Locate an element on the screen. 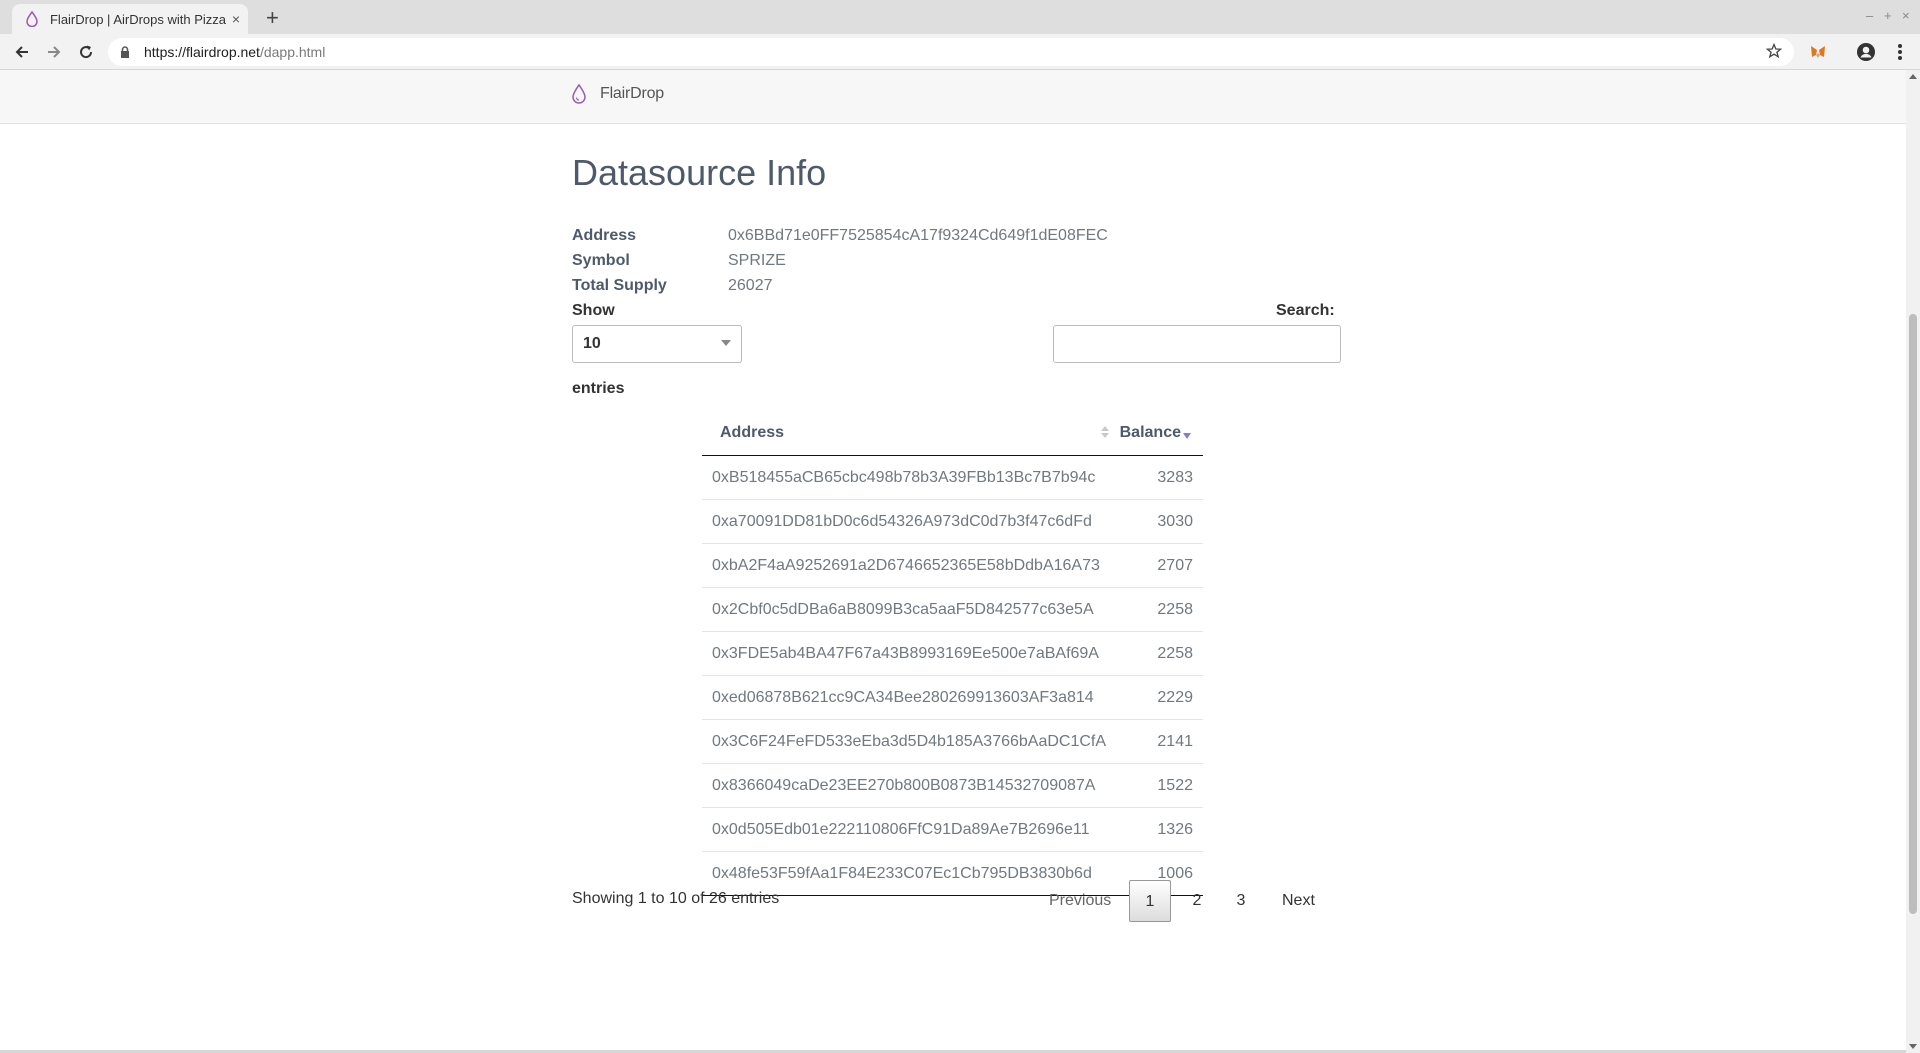 The image size is (1920, 1053). browser-toolbar: https://flairdrop.net/dapp.html is located at coordinates (960, 52).